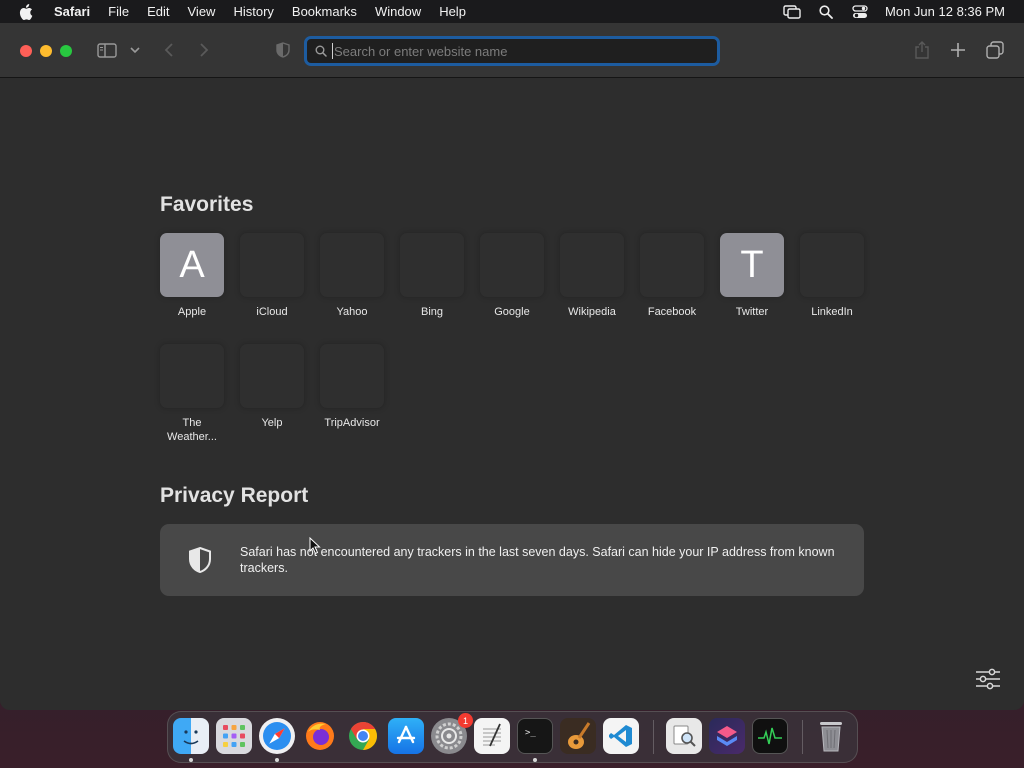  Describe the element at coordinates (135, 50) in the screenshot. I see `chevron-down-icon` at that location.